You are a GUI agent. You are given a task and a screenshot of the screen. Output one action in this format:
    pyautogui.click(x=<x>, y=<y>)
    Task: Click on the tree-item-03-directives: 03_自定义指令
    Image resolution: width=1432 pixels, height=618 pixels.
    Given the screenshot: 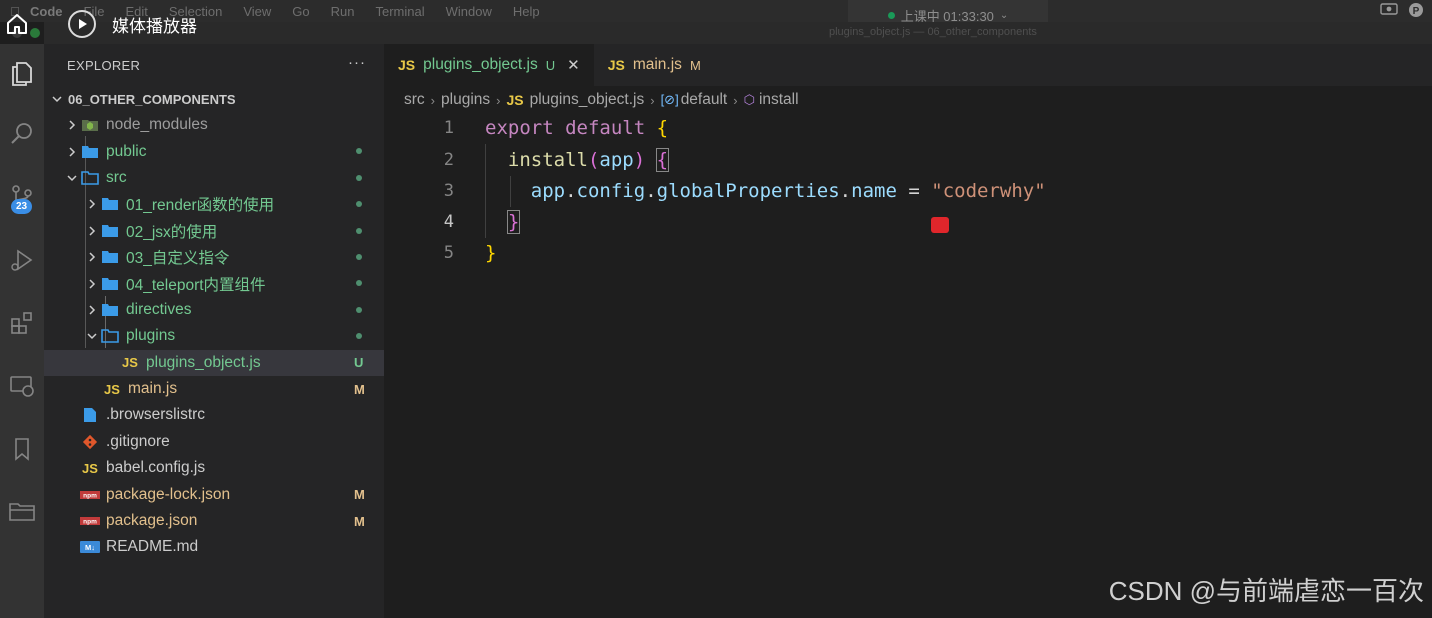 What is the action you would take?
    pyautogui.click(x=214, y=257)
    